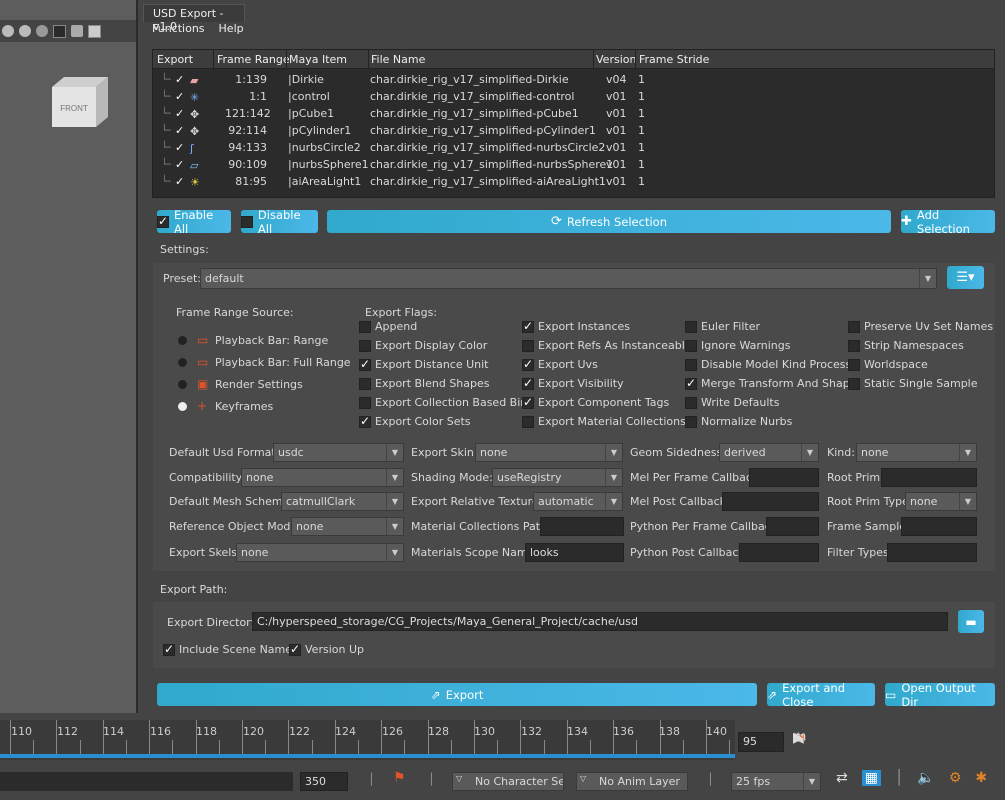 The image size is (1005, 800). I want to click on export-flag: Euler Filter, so click(722, 326).